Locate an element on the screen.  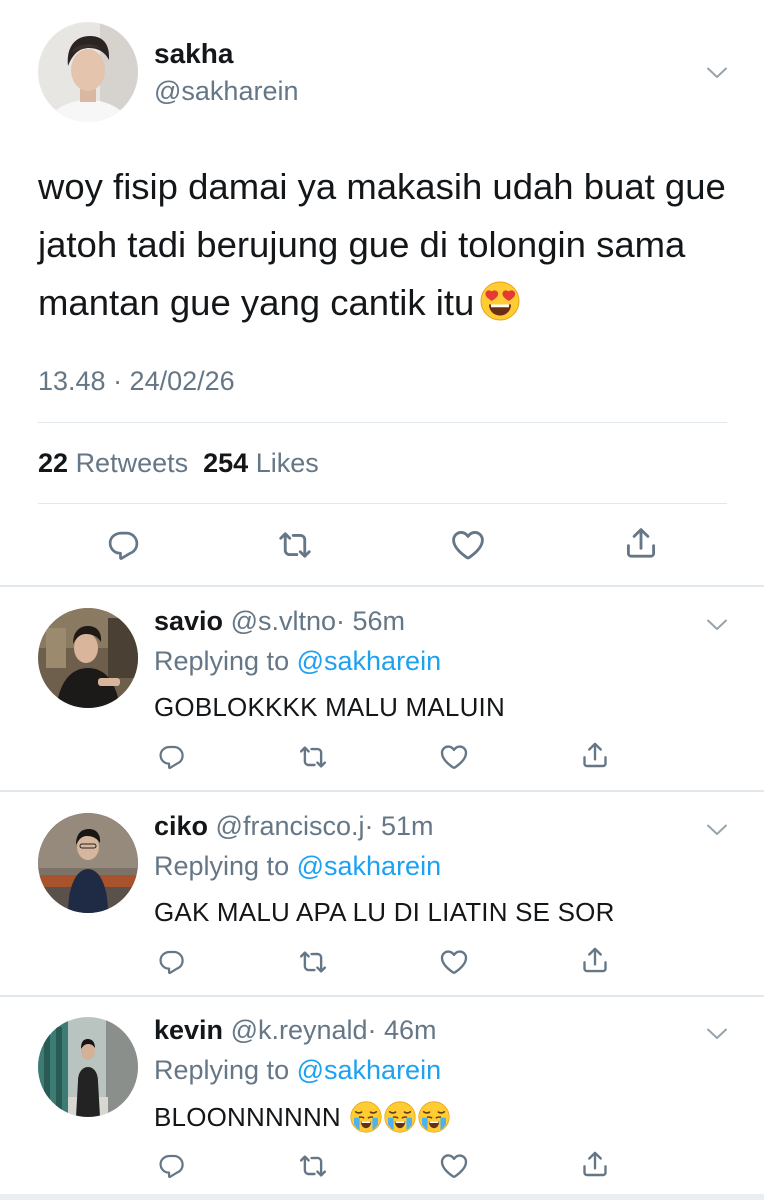
author-handle: @sakharein is located at coordinates (226, 91).